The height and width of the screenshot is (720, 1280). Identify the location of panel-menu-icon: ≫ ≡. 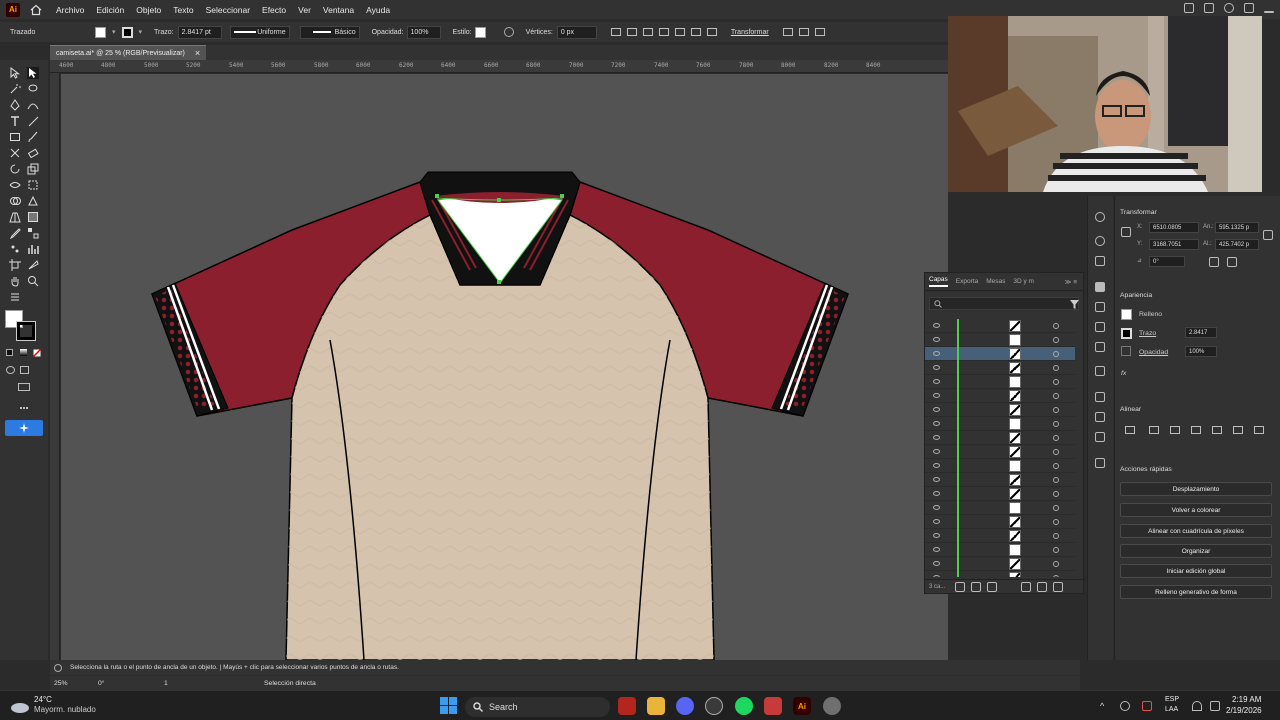
(1071, 282).